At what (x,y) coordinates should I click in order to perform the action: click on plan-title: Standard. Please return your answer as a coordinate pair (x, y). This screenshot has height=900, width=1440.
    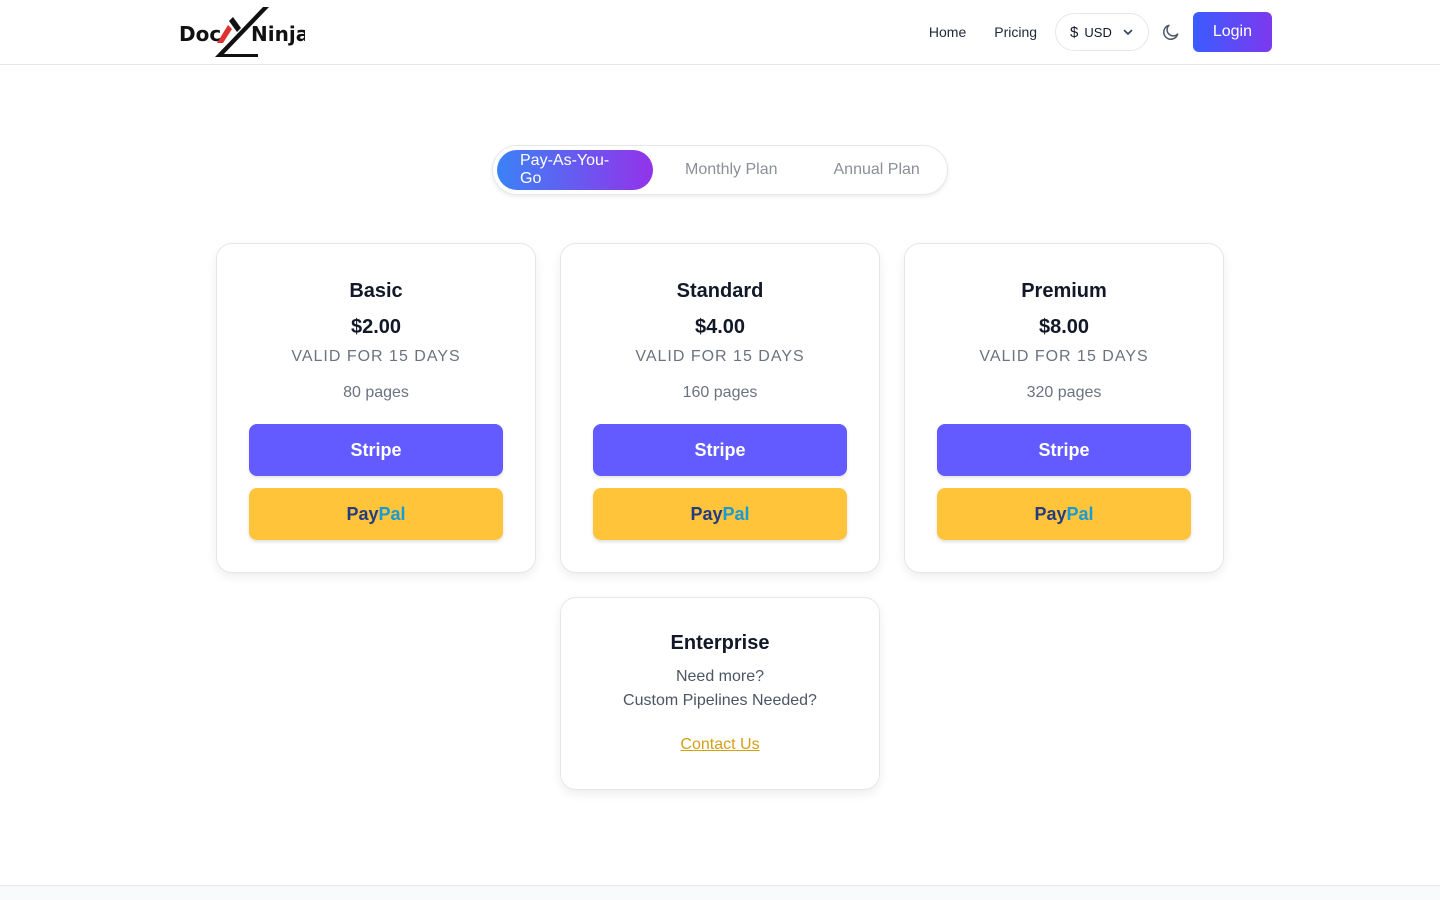
    Looking at the image, I should click on (720, 291).